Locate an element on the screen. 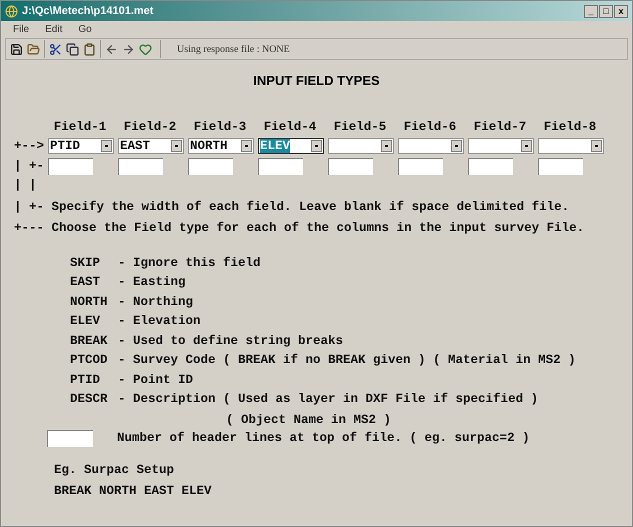 Image resolution: width=633 pixels, height=527 pixels. heart-icon is located at coordinates (145, 49).